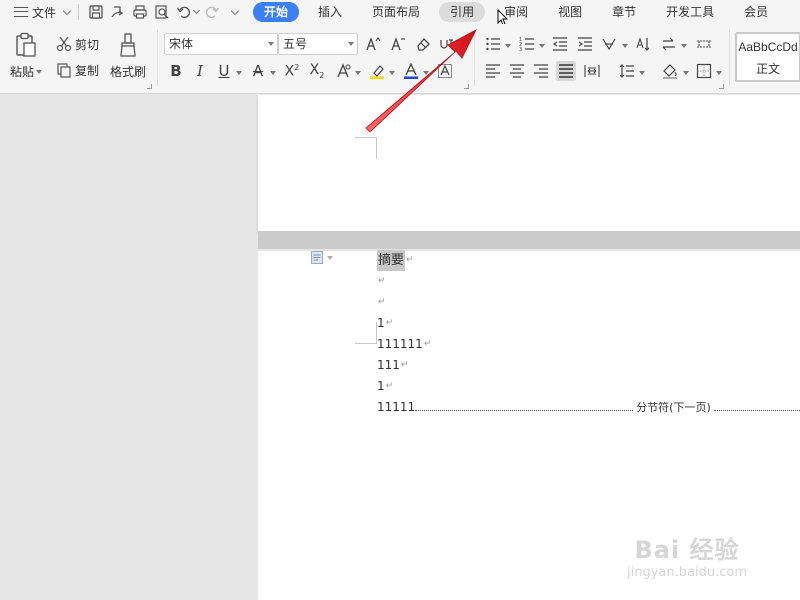  I want to click on subscript-button: X2, so click(317, 71).